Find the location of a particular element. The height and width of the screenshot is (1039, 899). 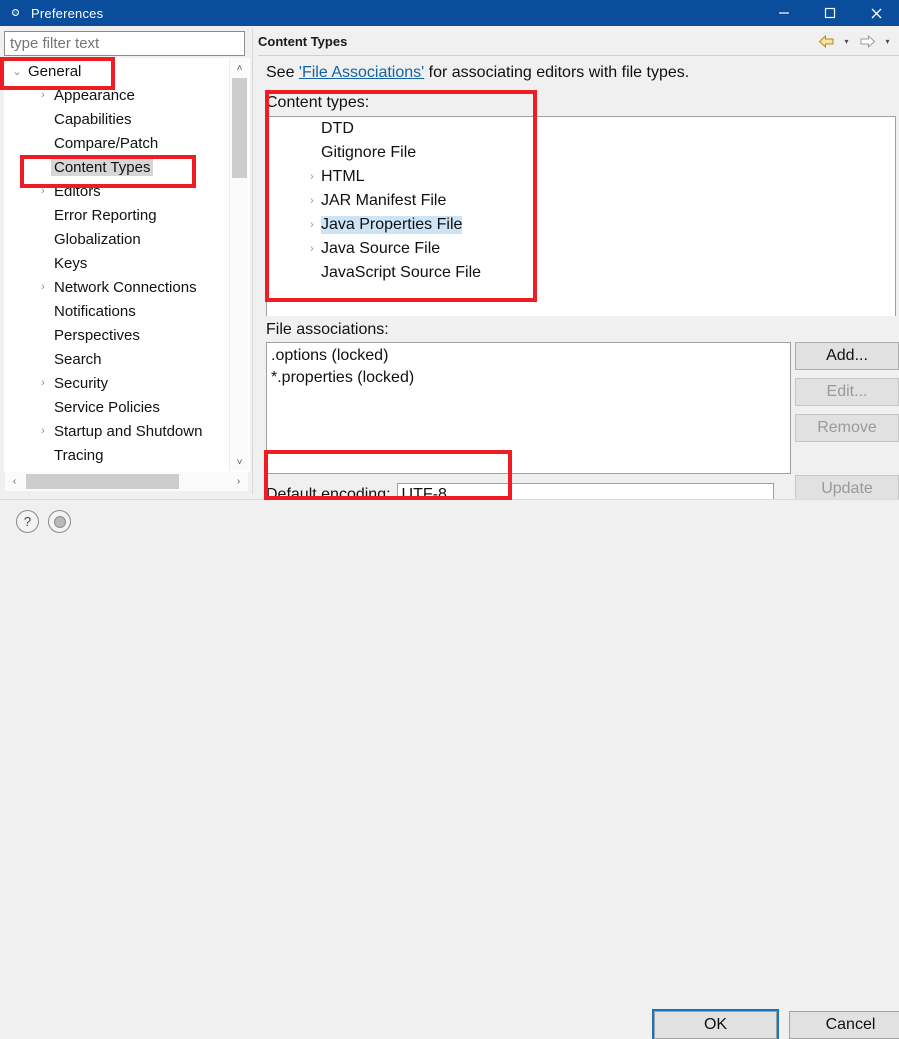

content-type-row: › HTML is located at coordinates (581, 177).